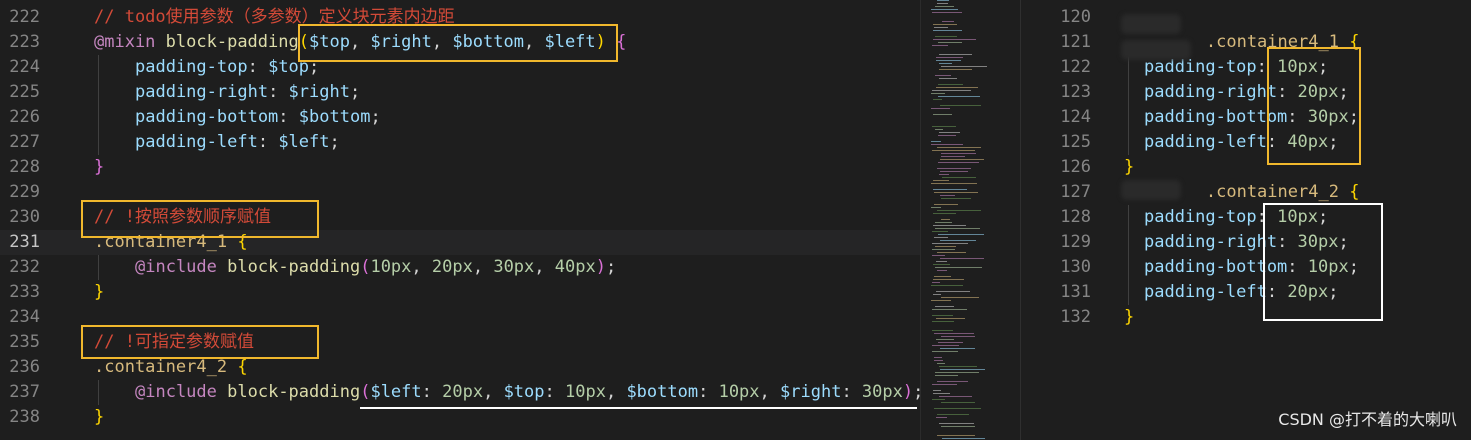  What do you see at coordinates (460, 92) in the screenshot?
I see `code-line: 225 padding-right: $right;` at bounding box center [460, 92].